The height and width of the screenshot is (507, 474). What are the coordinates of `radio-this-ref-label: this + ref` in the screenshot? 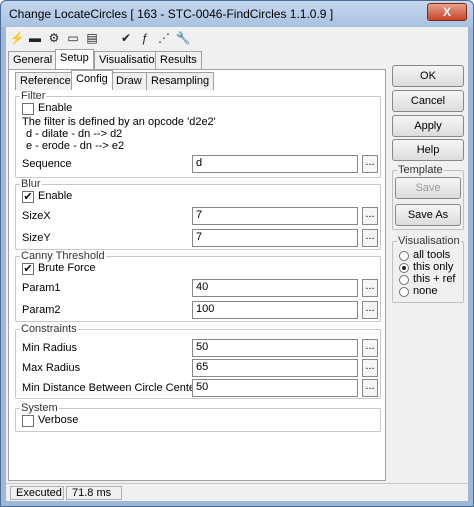 It's located at (434, 279).